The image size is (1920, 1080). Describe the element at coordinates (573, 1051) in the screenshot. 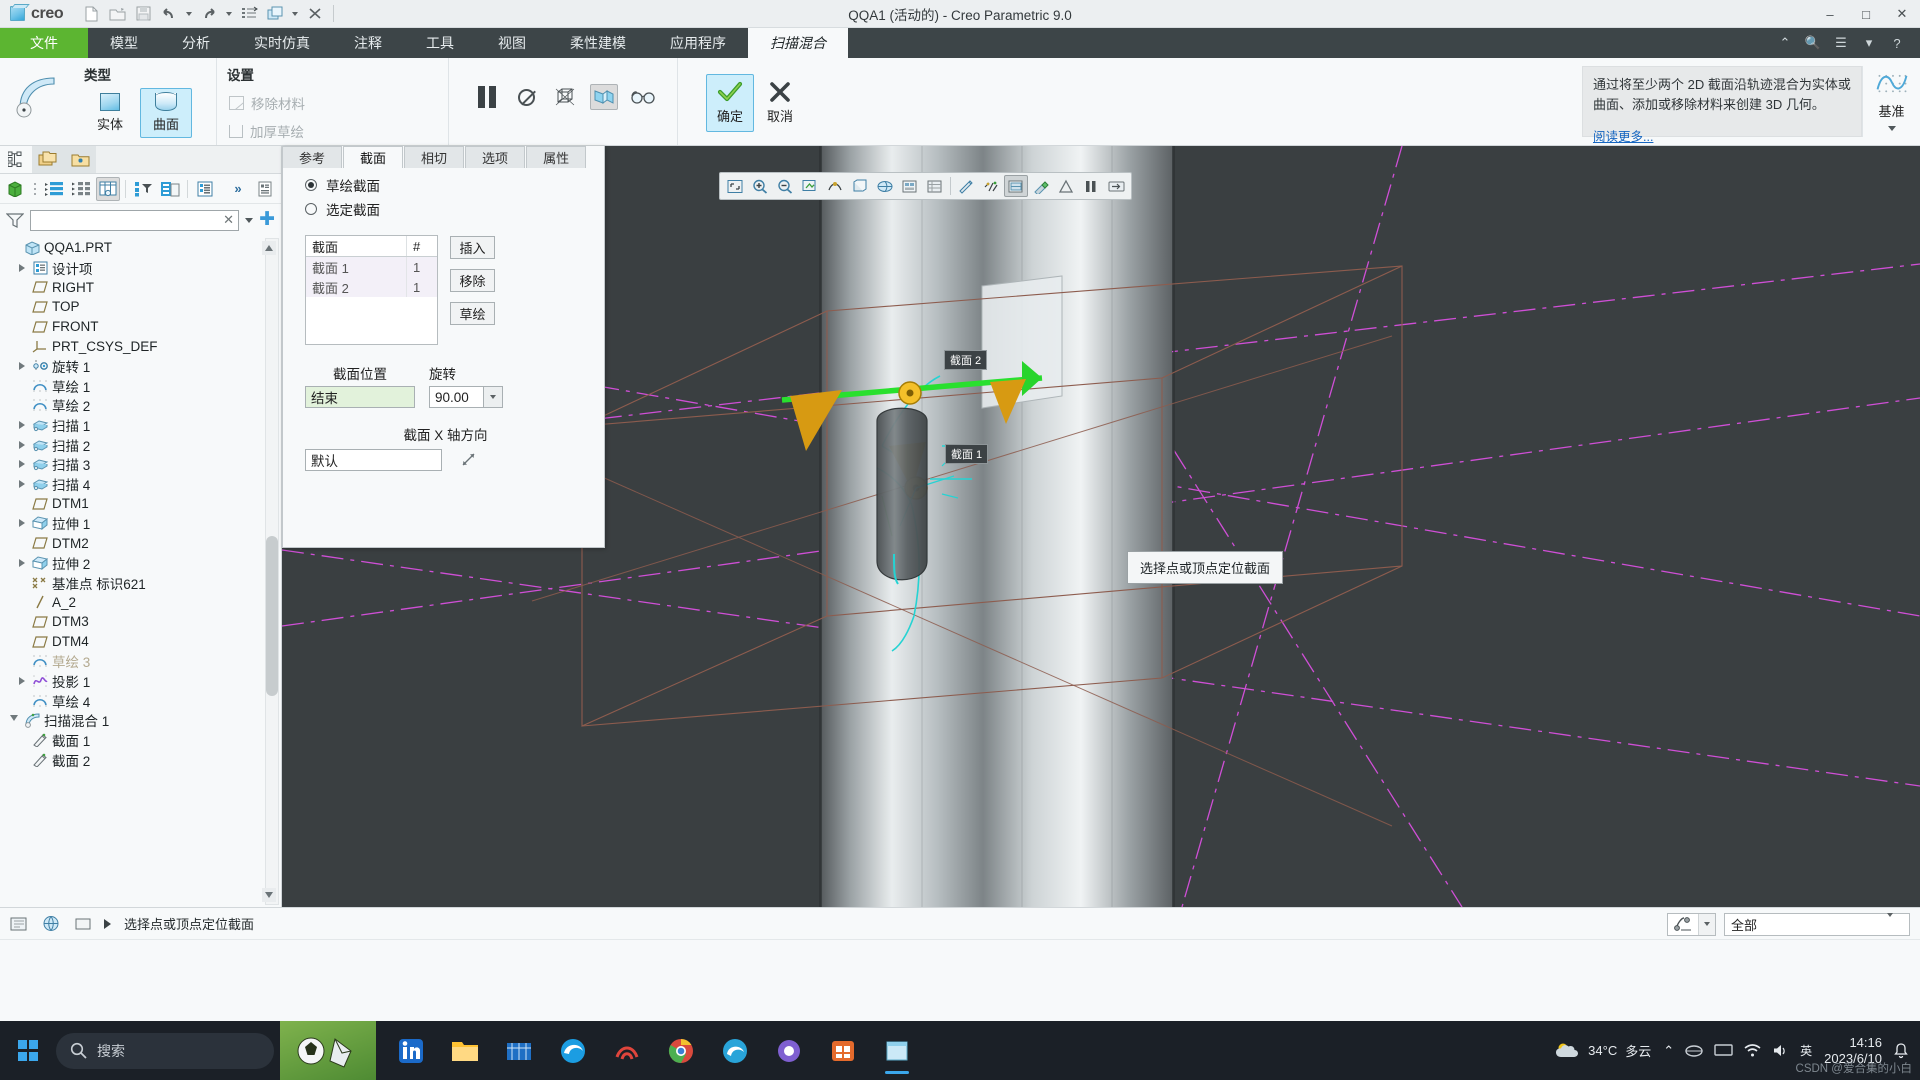

I see `edge-app` at that location.